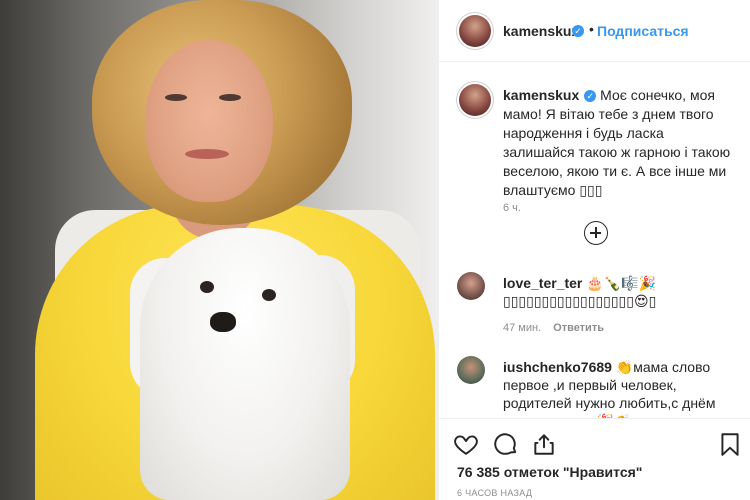  What do you see at coordinates (223, 322) in the screenshot?
I see `photo-dog-nose` at bounding box center [223, 322].